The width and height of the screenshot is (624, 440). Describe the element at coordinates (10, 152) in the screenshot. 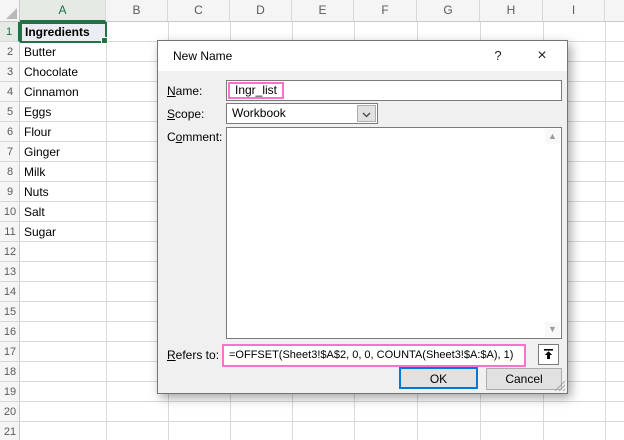

I see `row-header-7: 7` at that location.